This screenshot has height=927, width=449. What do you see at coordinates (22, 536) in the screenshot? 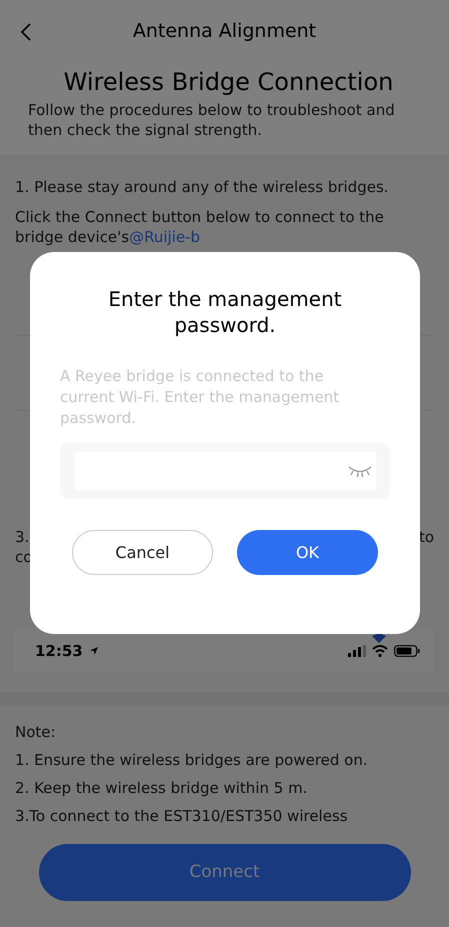
I see `step-text: 3.` at bounding box center [22, 536].